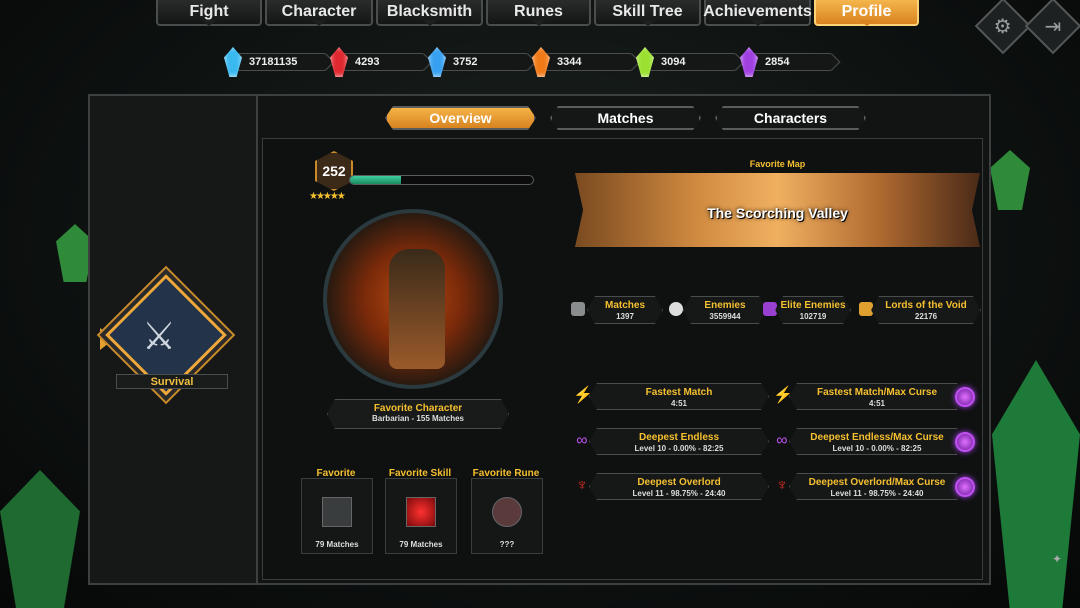 Image resolution: width=1080 pixels, height=608 pixels. I want to click on currency-bar: 37181135 4293 3752 3344 3094 2854, so click(528, 62).